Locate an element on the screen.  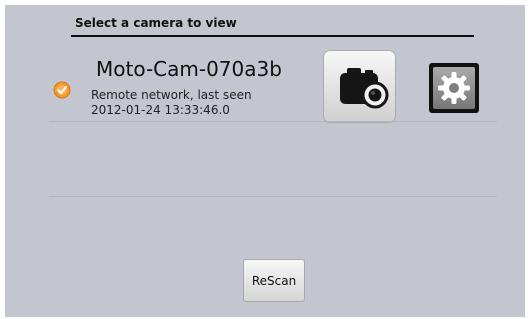
gear-icon is located at coordinates (454, 88).